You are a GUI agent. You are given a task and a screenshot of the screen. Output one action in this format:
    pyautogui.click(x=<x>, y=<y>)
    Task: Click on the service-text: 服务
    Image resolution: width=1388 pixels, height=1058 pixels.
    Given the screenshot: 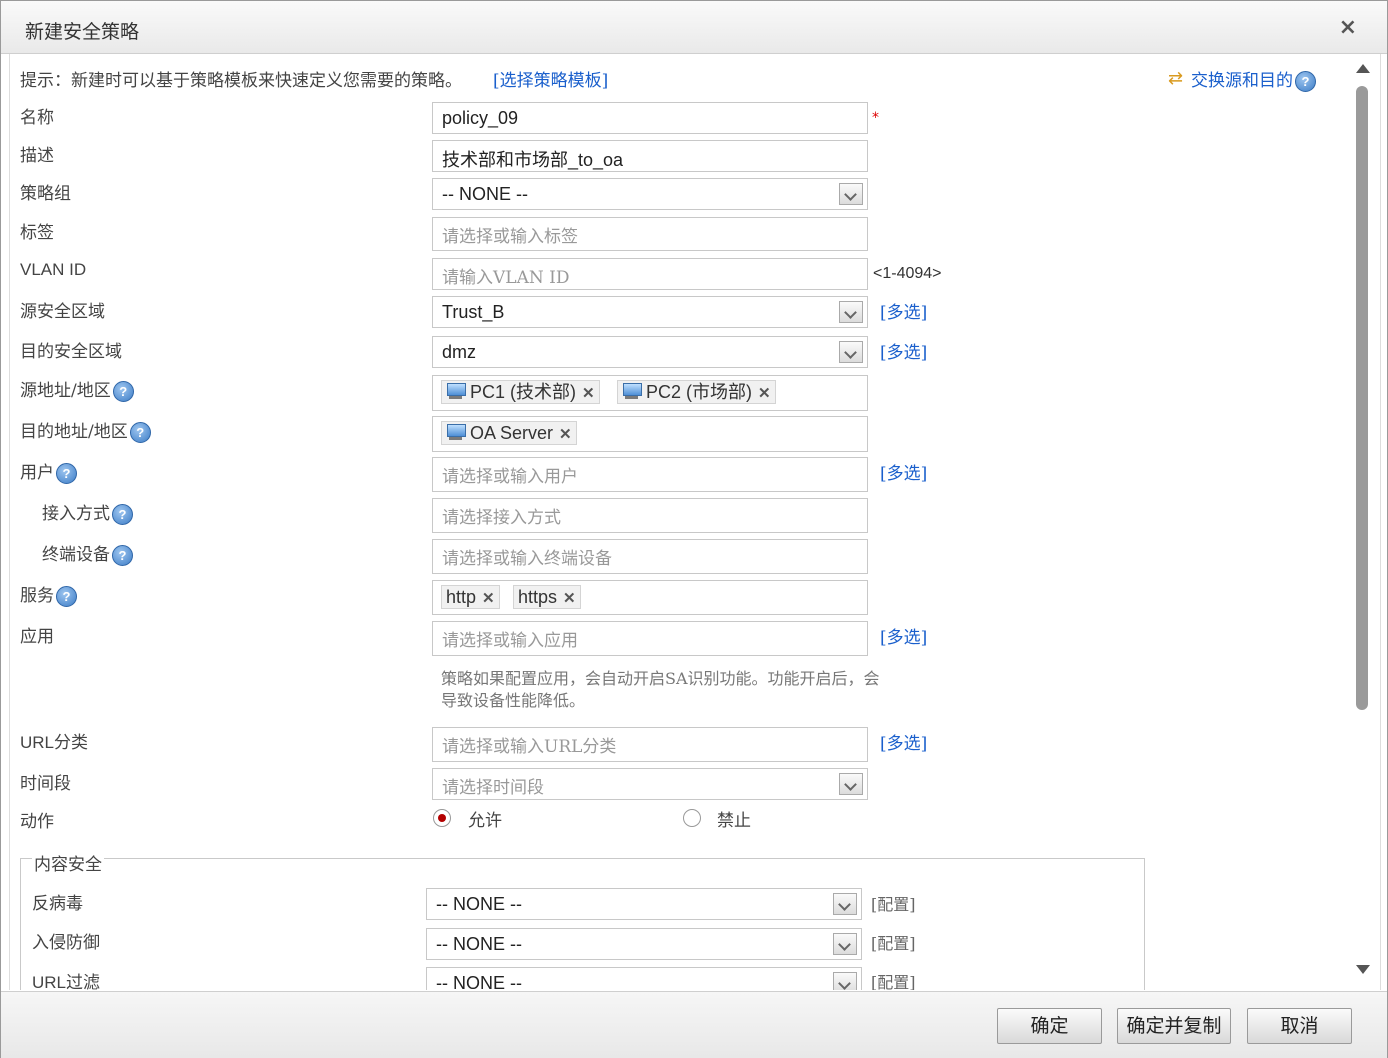 What is the action you would take?
    pyautogui.click(x=37, y=596)
    